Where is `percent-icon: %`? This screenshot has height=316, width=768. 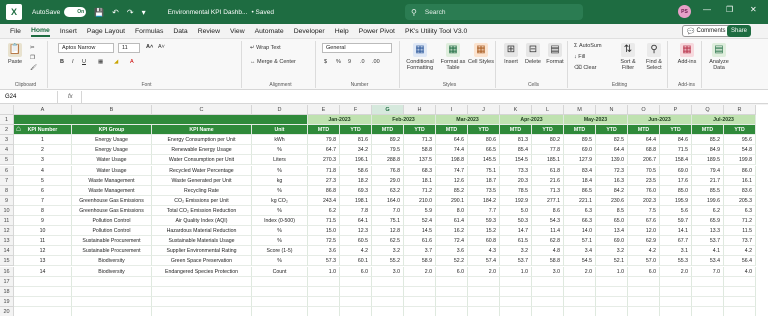 percent-icon: % is located at coordinates (338, 62).